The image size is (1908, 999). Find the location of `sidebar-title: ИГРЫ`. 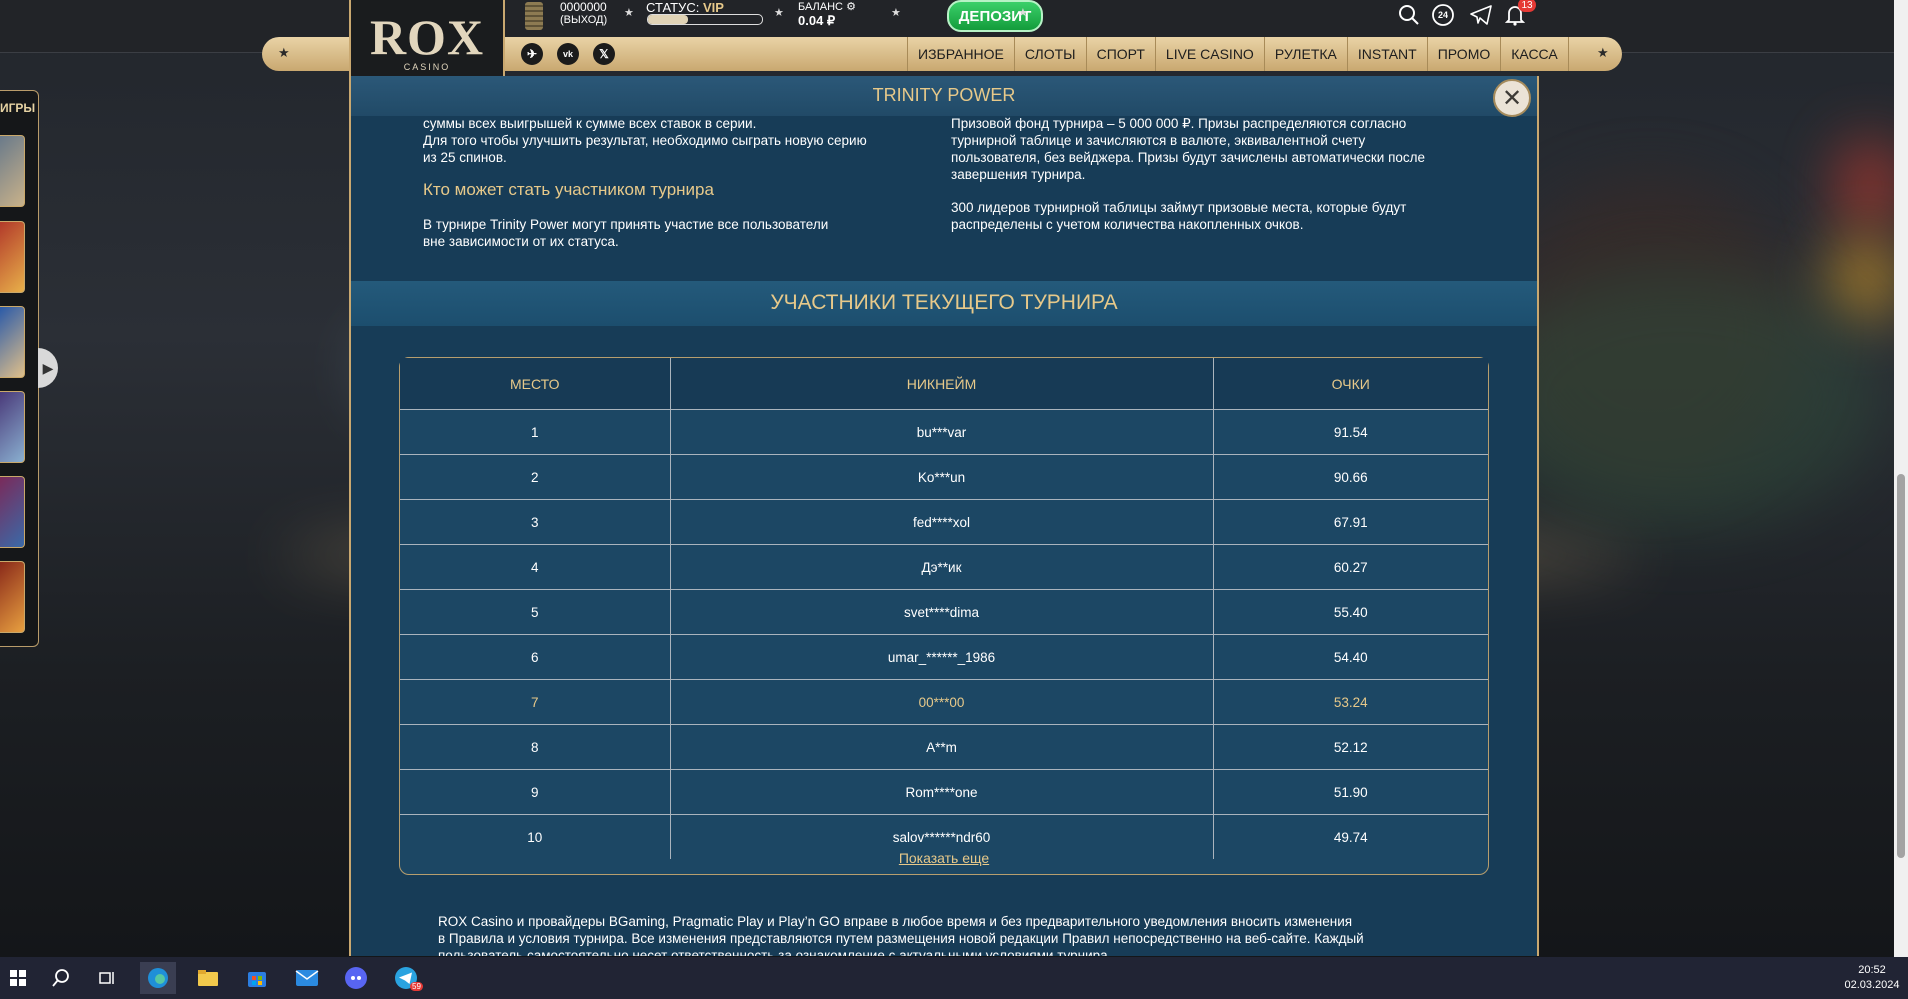

sidebar-title: ИГРЫ is located at coordinates (18, 108).